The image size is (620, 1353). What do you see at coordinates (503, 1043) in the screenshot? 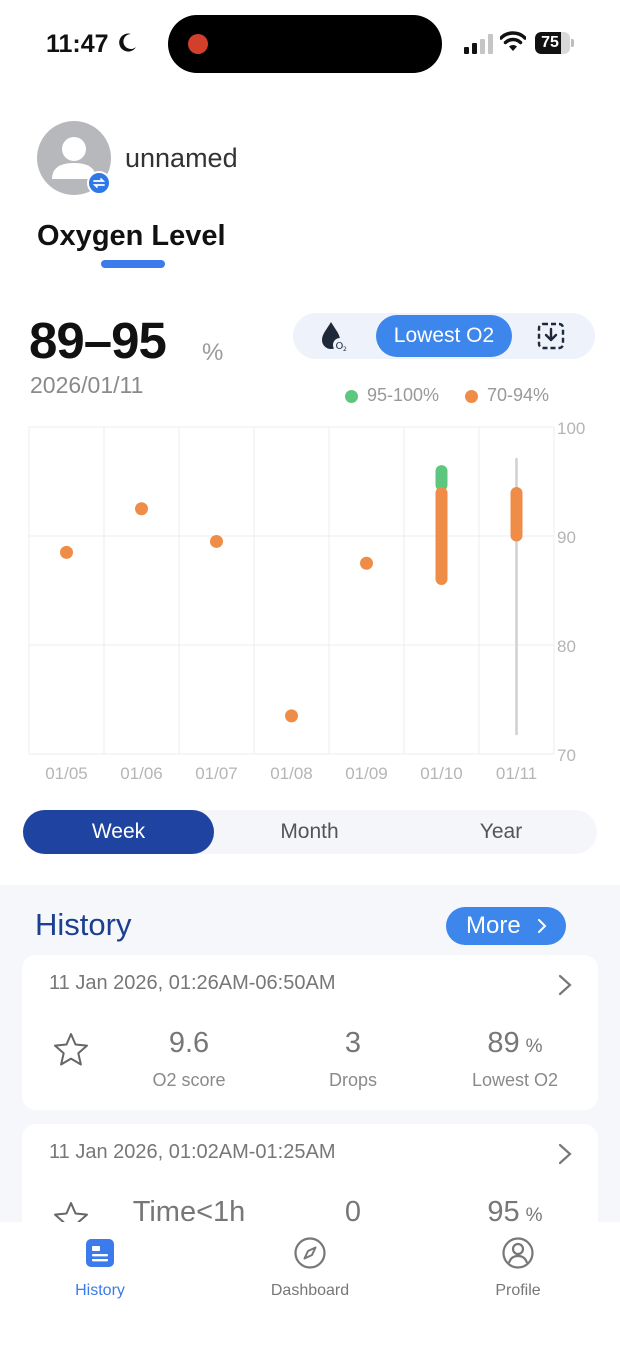
I see `stat-value: 89` at bounding box center [503, 1043].